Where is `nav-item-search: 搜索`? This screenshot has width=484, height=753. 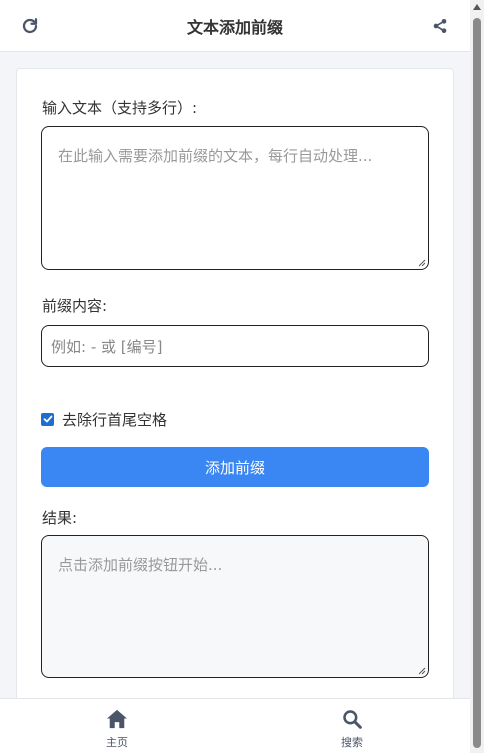
nav-item-search: 搜索 is located at coordinates (352, 731).